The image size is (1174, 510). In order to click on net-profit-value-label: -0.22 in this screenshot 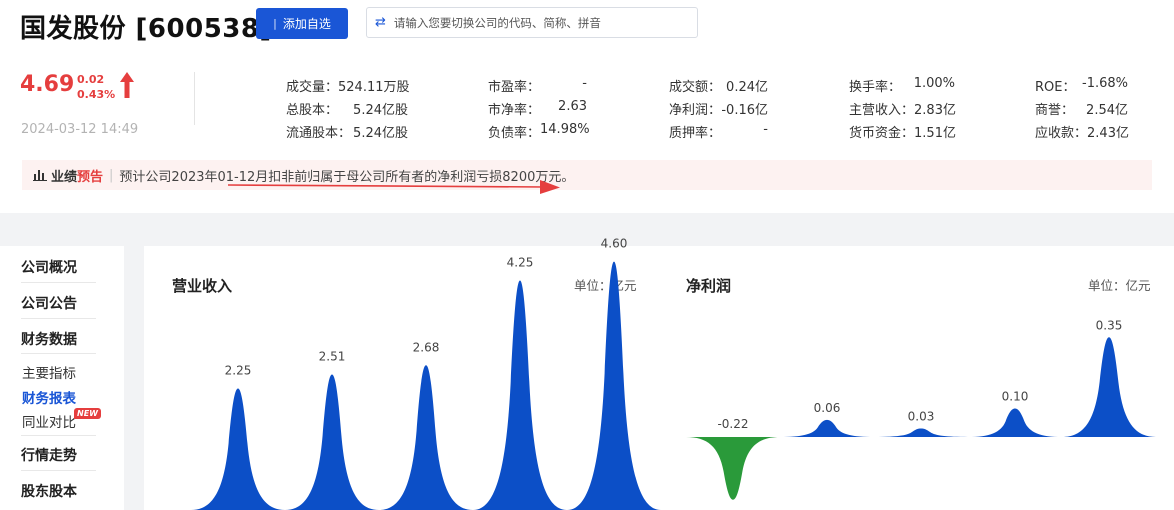, I will do `click(732, 424)`.